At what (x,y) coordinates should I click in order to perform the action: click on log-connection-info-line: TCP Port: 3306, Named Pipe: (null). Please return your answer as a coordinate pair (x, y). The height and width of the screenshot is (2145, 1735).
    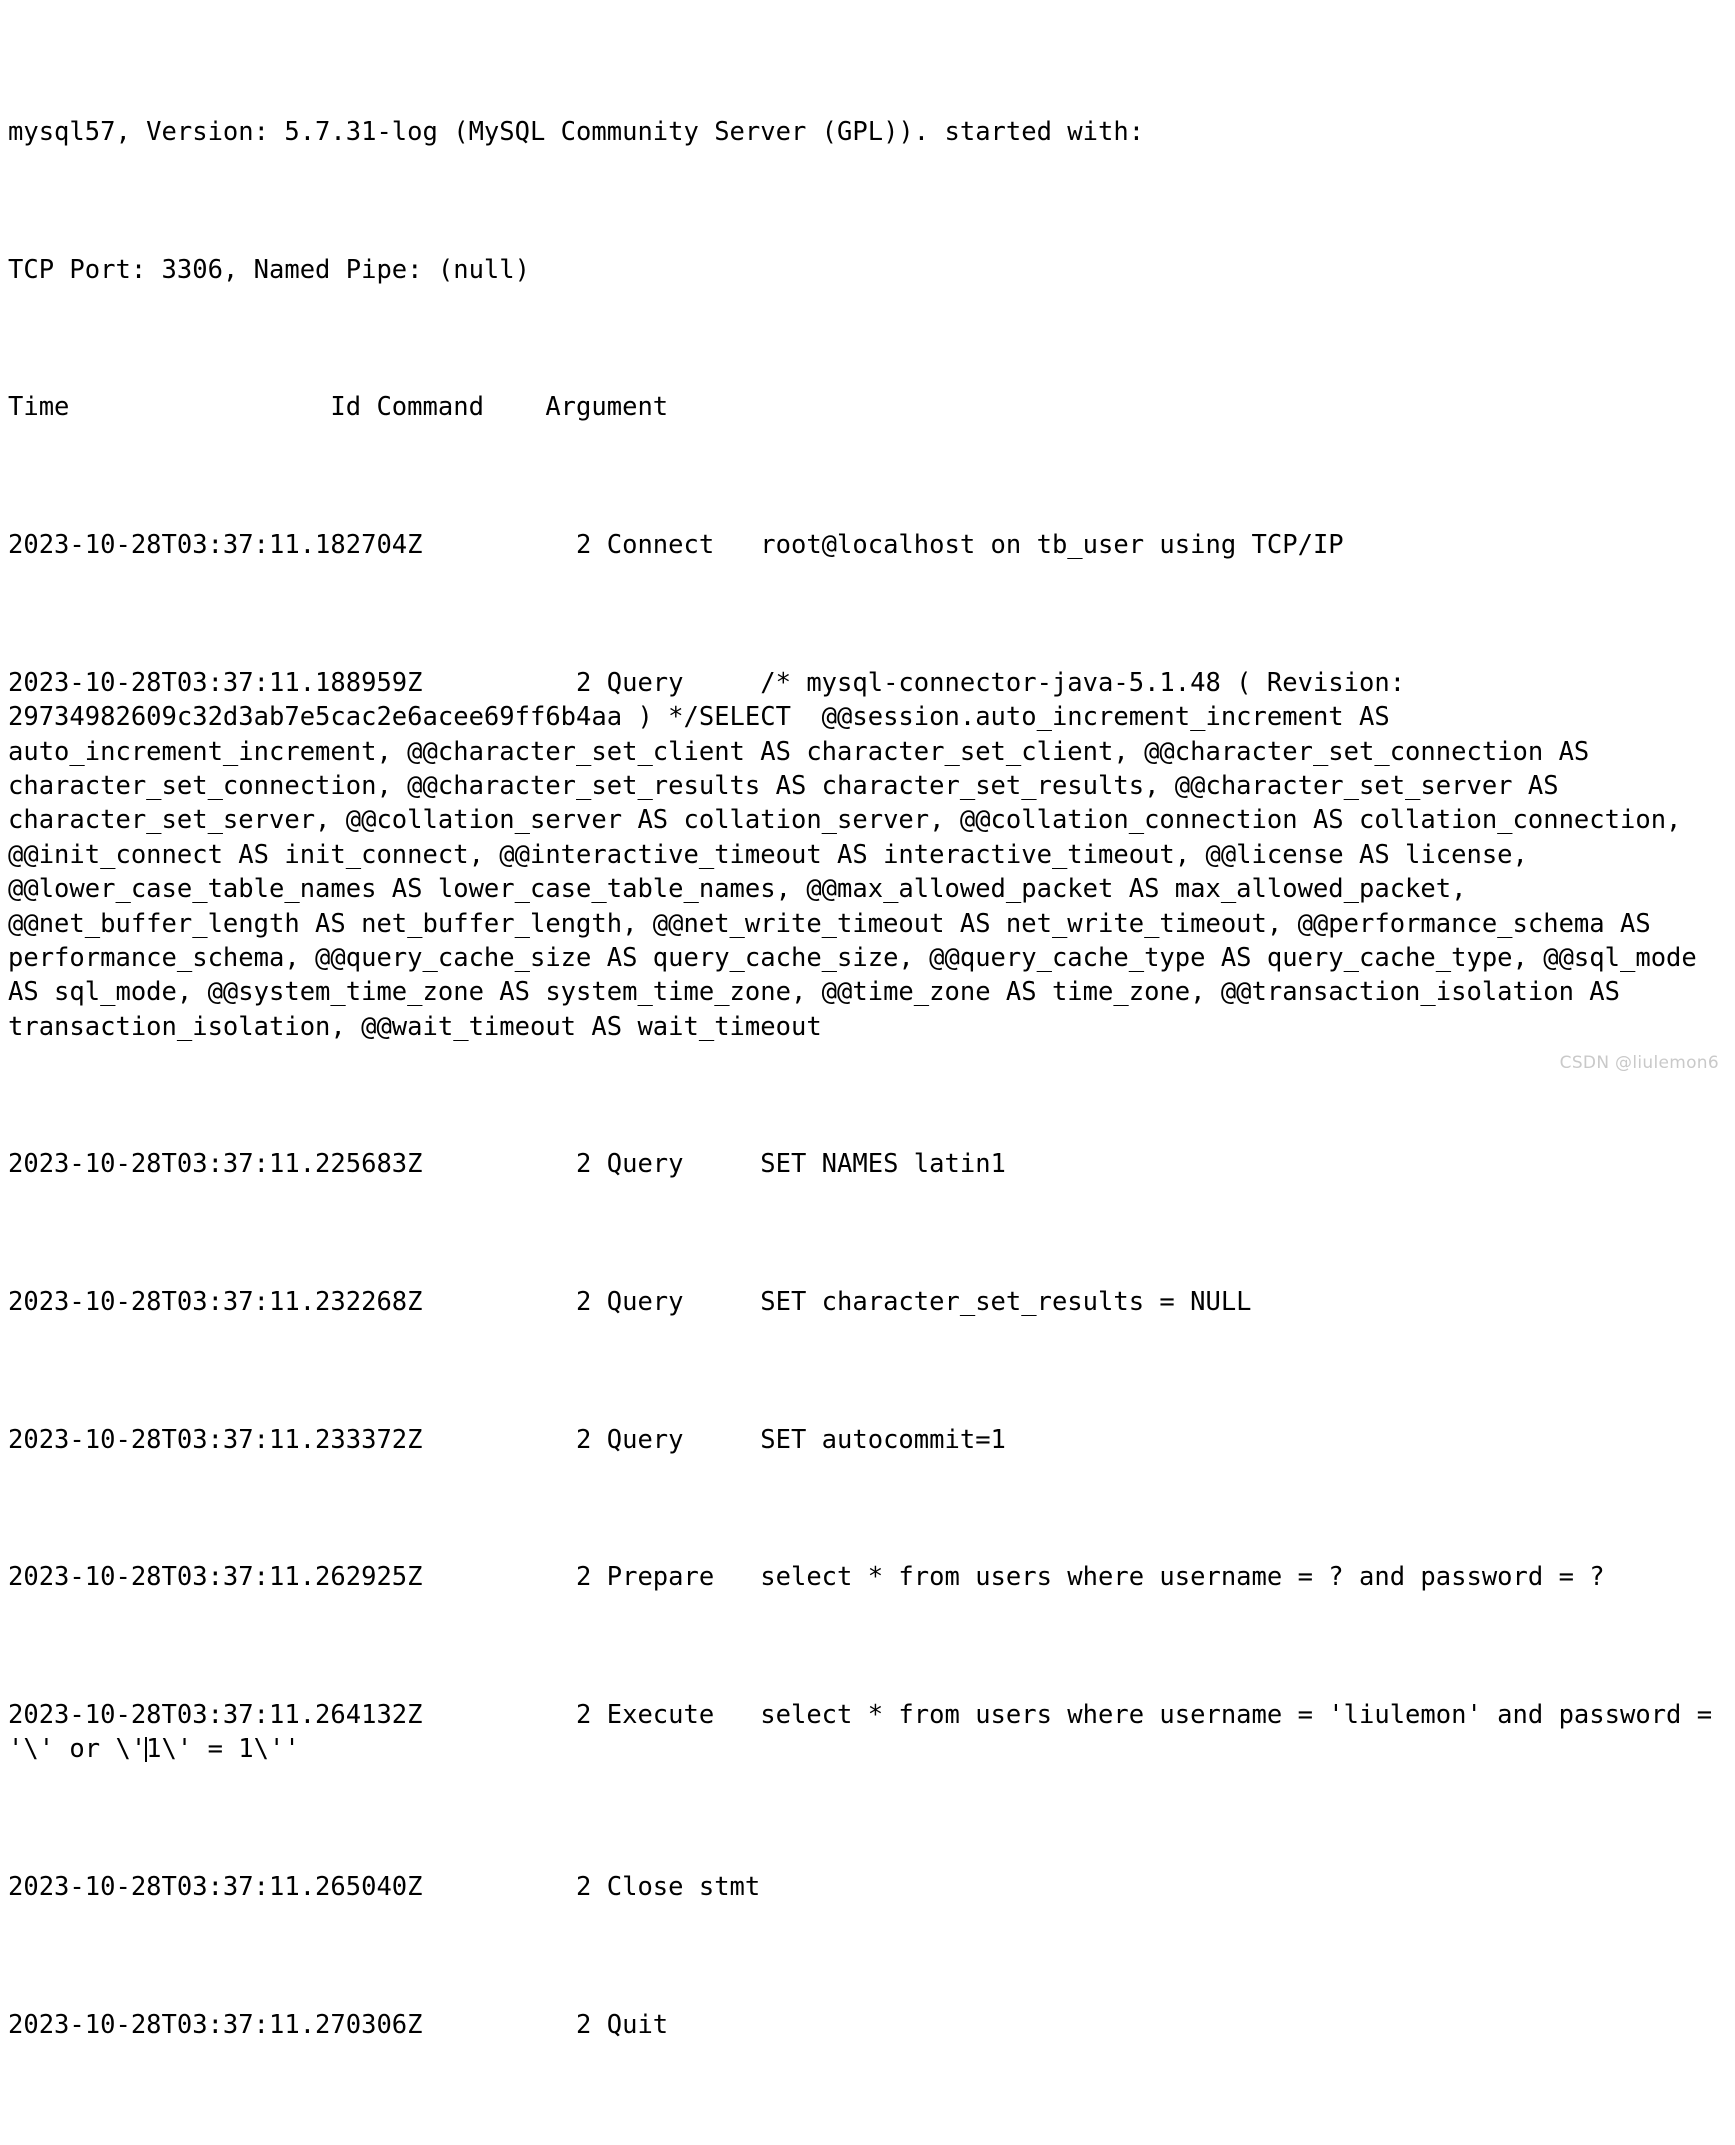
    Looking at the image, I should click on (269, 269).